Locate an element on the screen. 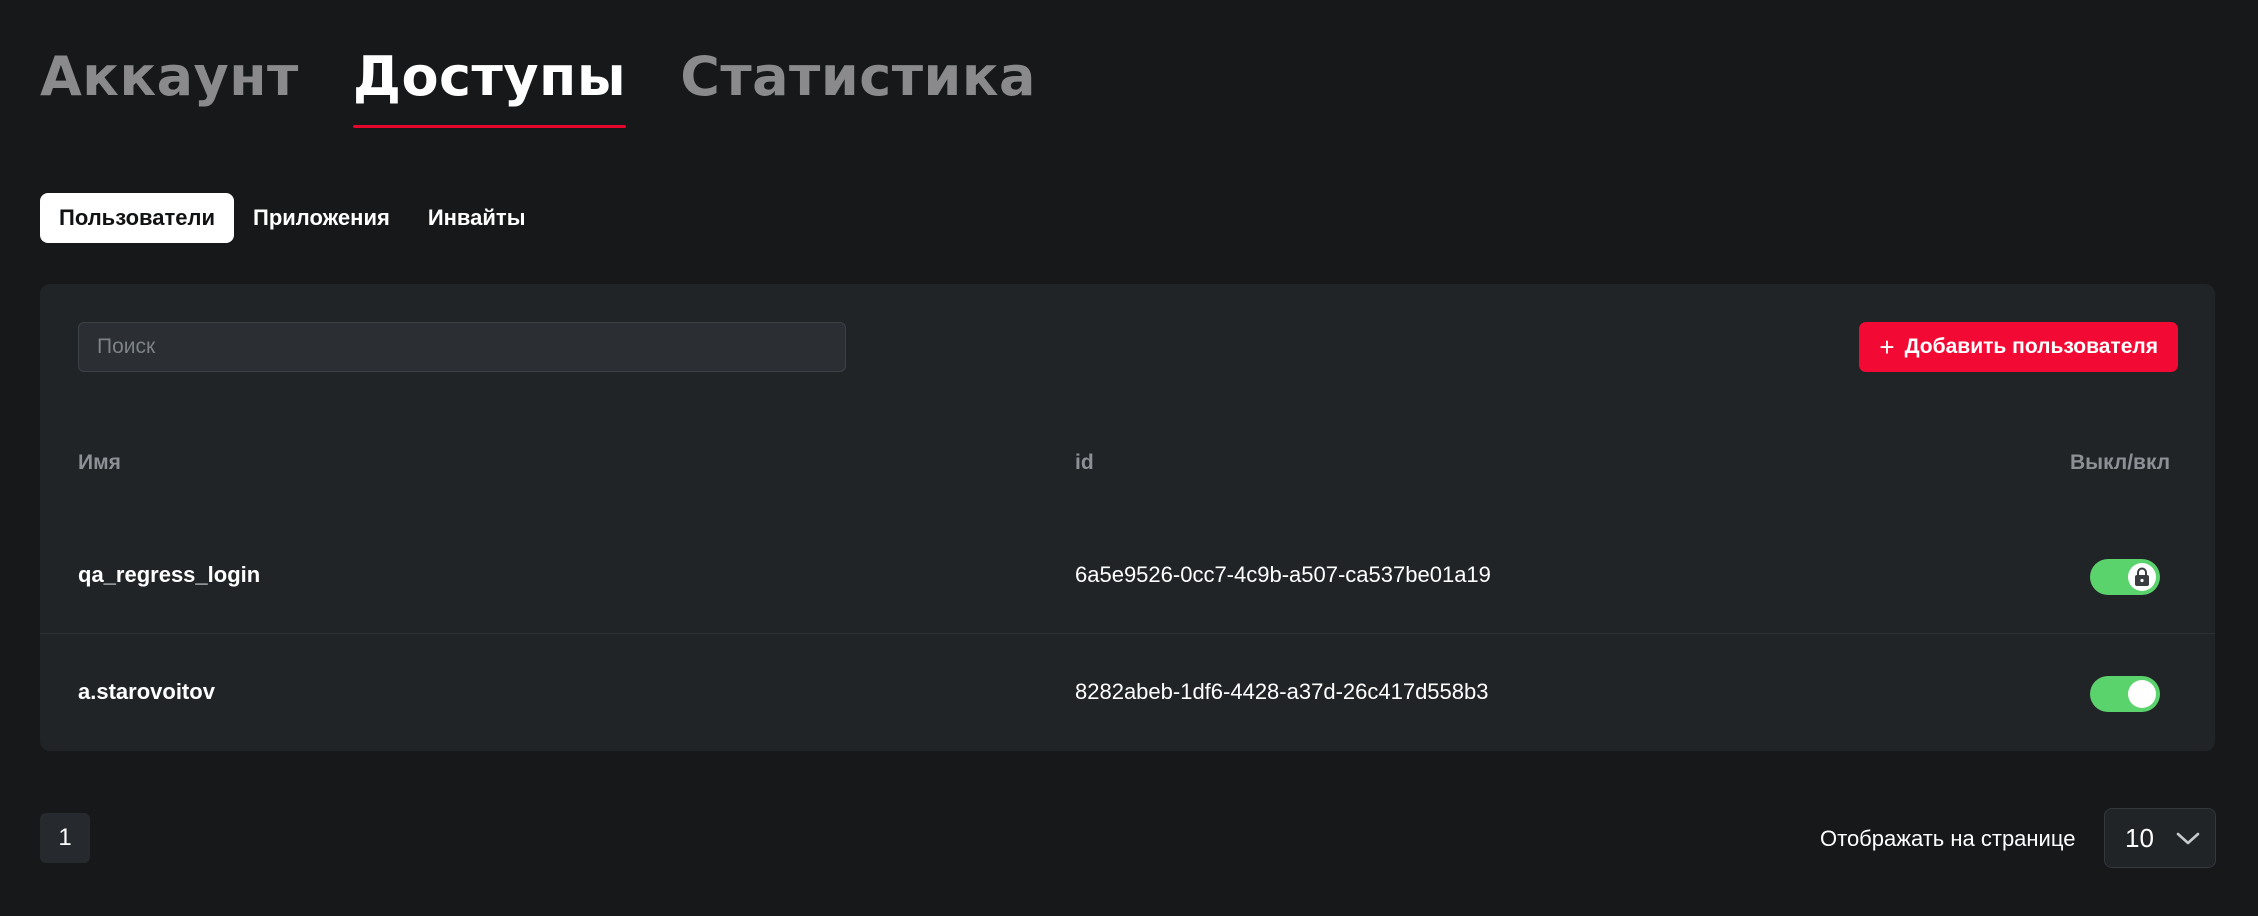 Image resolution: width=2258 pixels, height=916 pixels. chevron-down-icon is located at coordinates (2188, 838).